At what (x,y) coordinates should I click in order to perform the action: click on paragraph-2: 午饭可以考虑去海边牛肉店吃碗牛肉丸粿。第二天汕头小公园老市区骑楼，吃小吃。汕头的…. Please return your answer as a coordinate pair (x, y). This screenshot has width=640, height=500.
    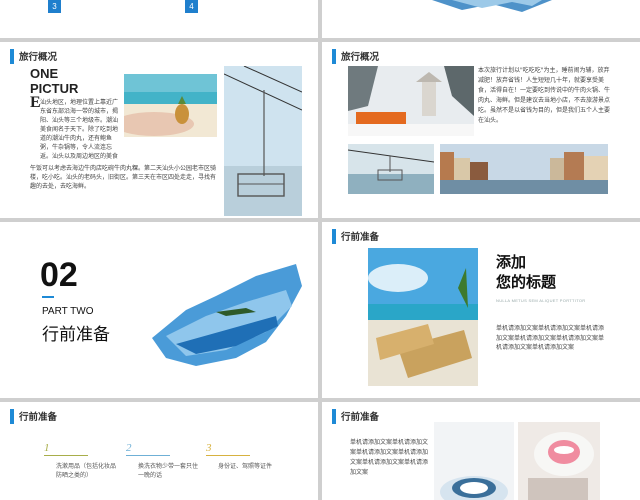
    Looking at the image, I should click on (123, 177).